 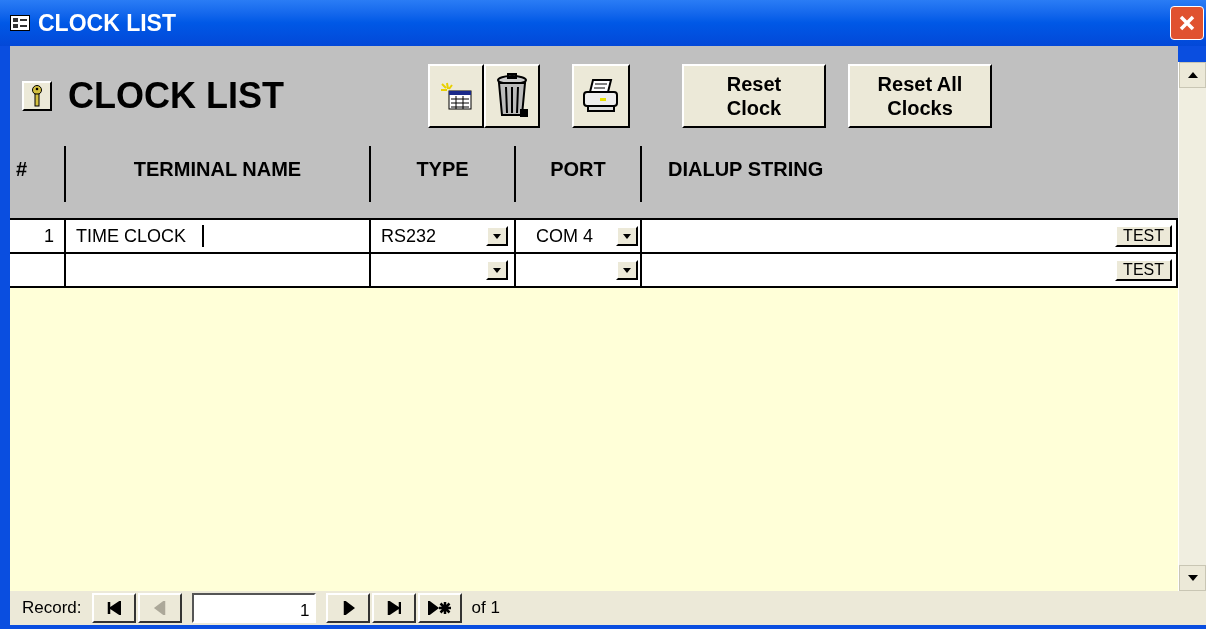 What do you see at coordinates (442, 169) in the screenshot?
I see `column-header: TYPE` at bounding box center [442, 169].